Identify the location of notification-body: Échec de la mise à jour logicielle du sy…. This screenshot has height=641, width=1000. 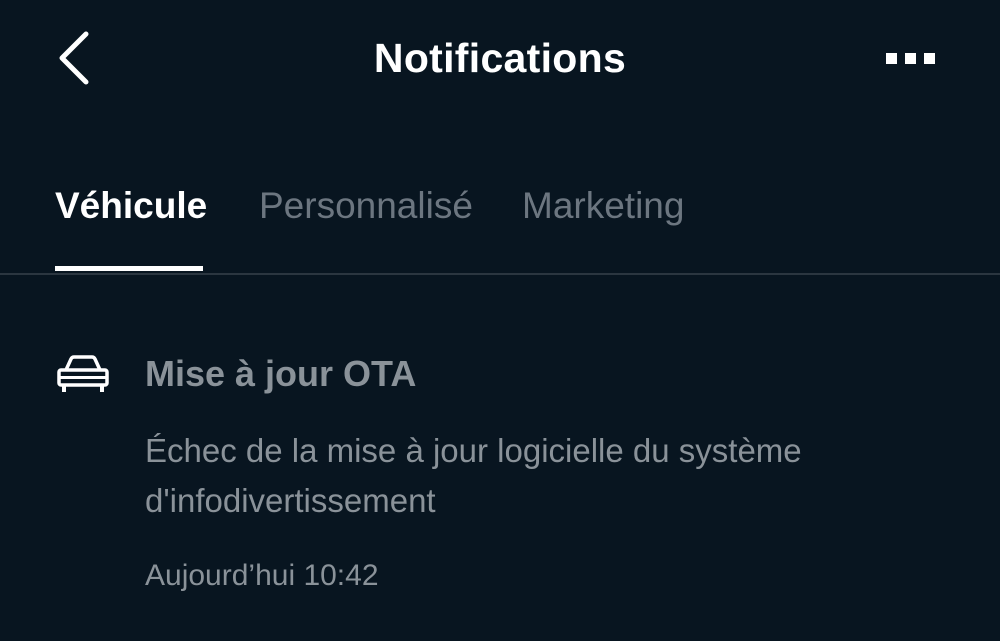
(473, 475).